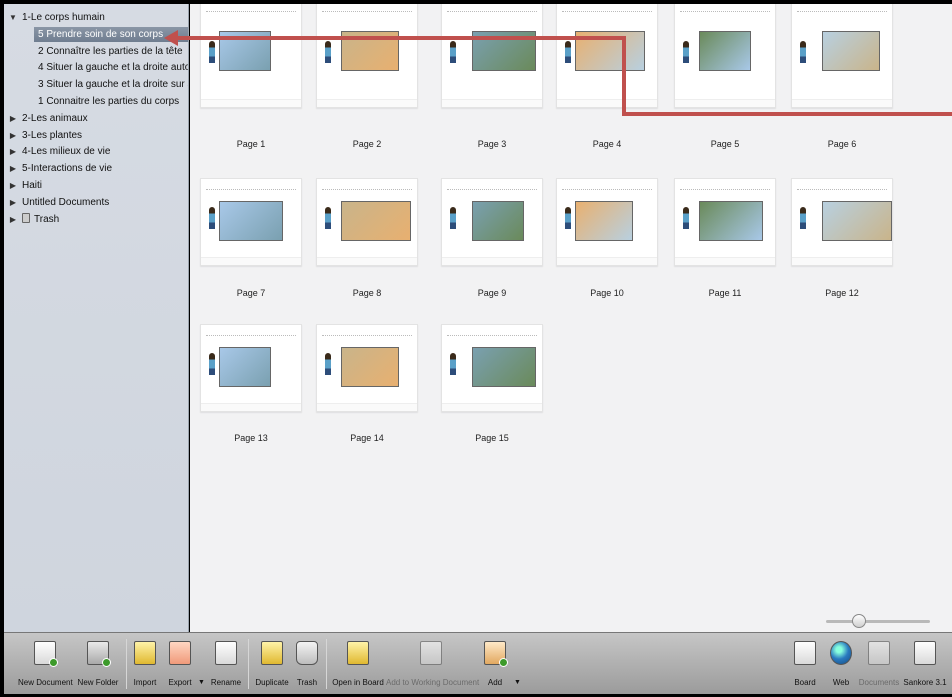  I want to click on tree-item: 1 Connaitre les parties du corps, so click(108, 101).